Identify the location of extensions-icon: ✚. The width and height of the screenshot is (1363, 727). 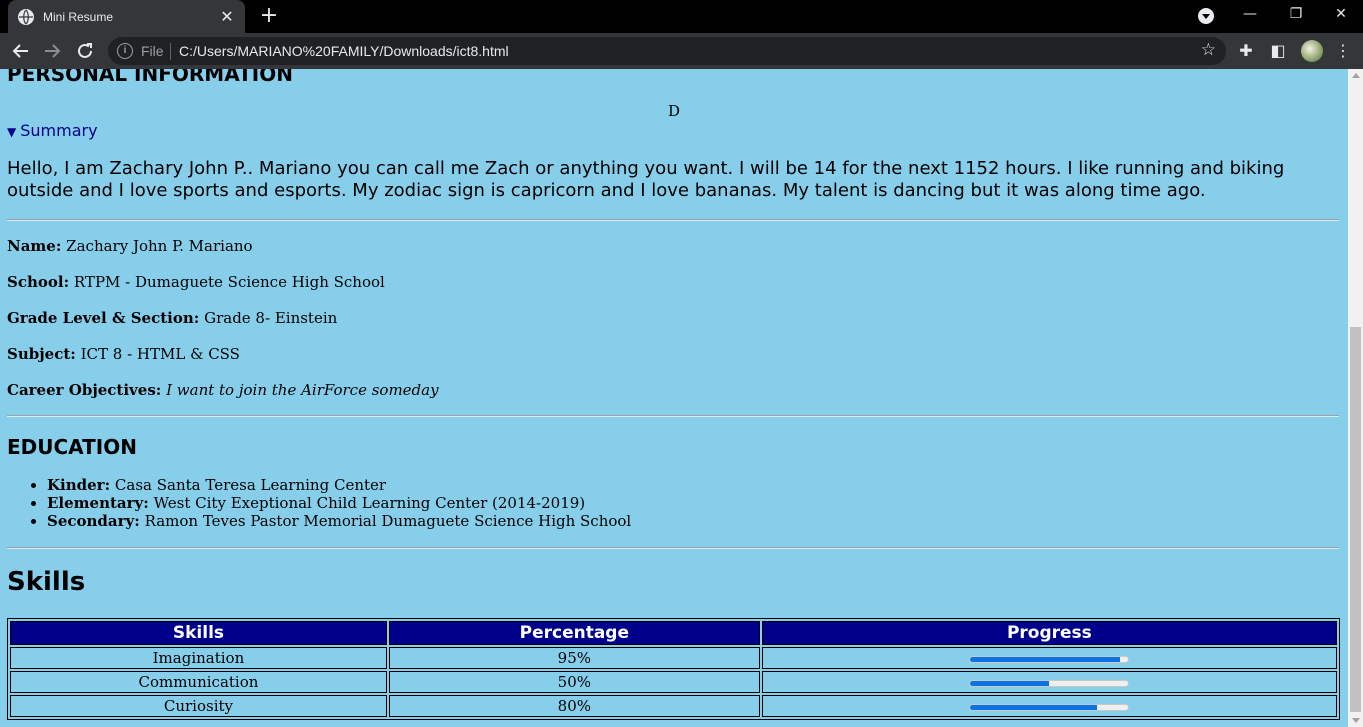
(1246, 51).